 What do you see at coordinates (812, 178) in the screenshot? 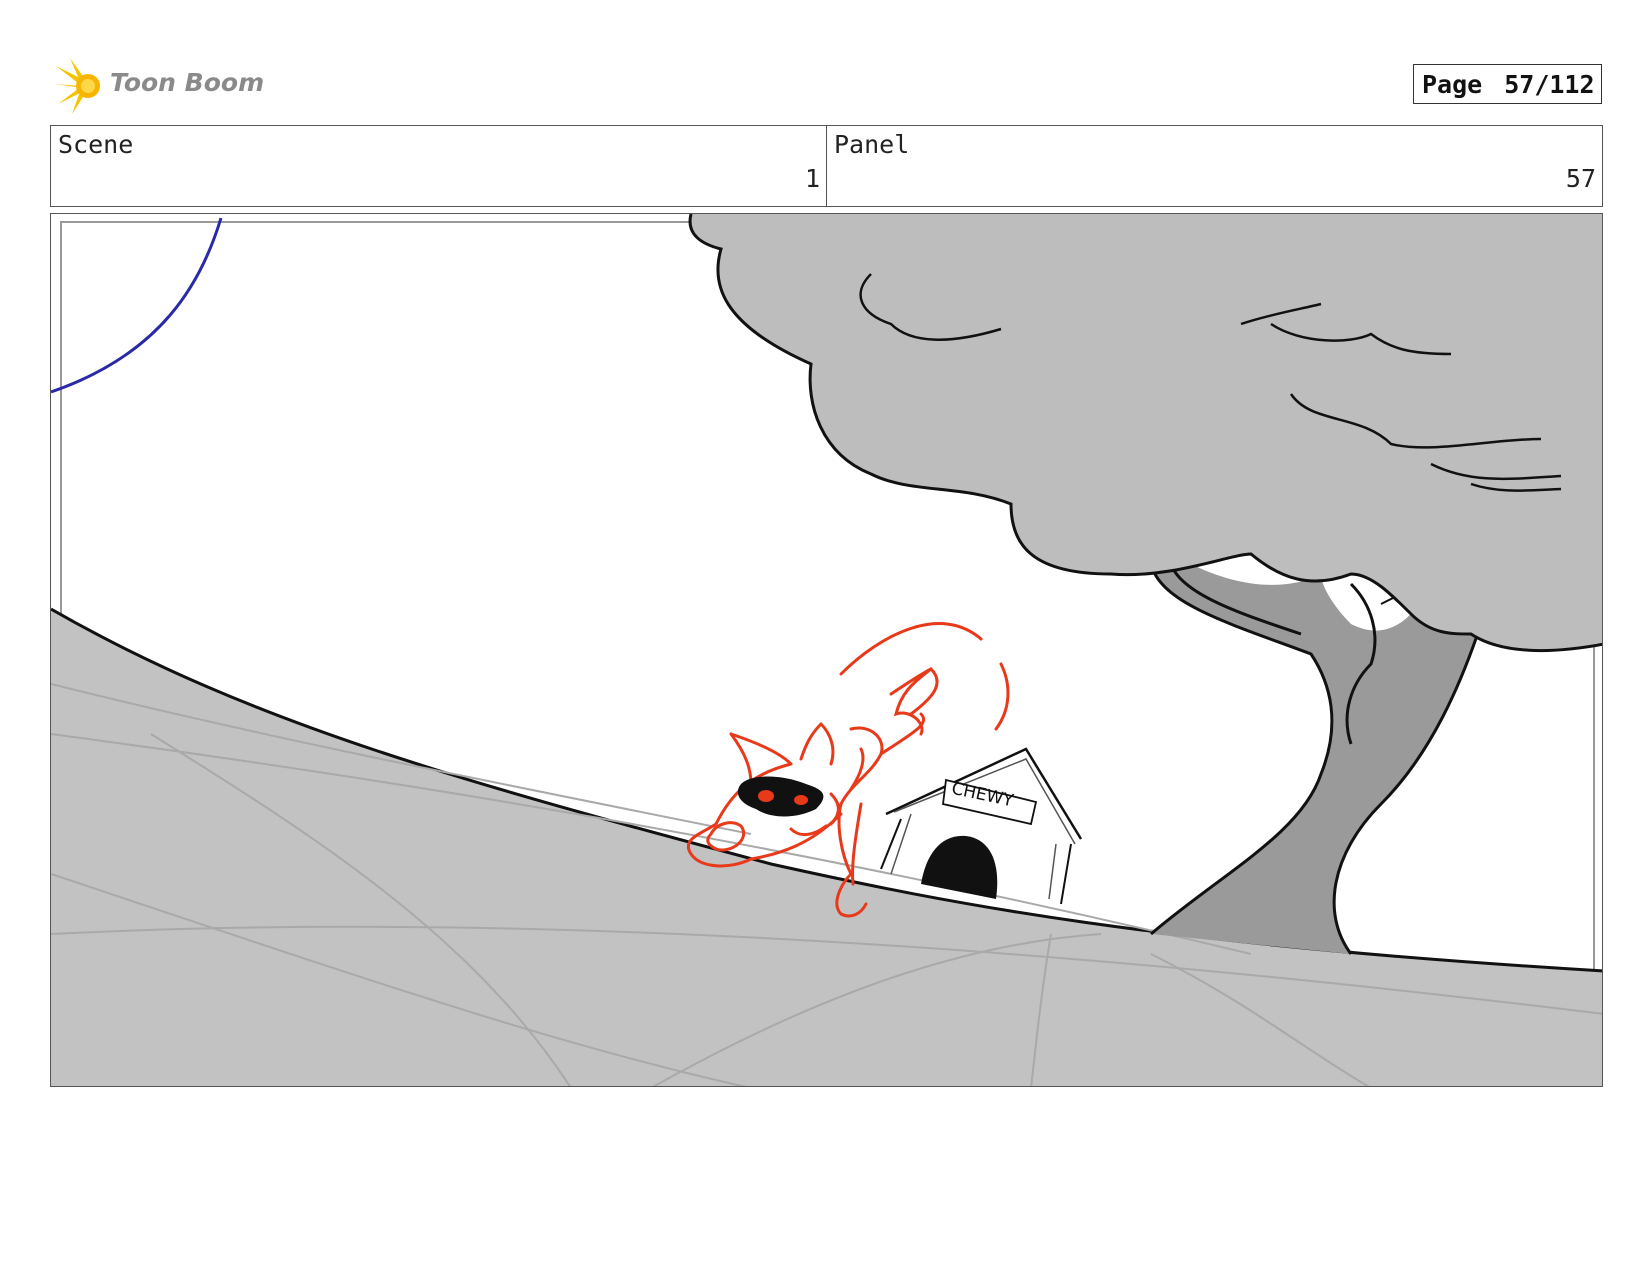
I see `scene-value: 1` at bounding box center [812, 178].